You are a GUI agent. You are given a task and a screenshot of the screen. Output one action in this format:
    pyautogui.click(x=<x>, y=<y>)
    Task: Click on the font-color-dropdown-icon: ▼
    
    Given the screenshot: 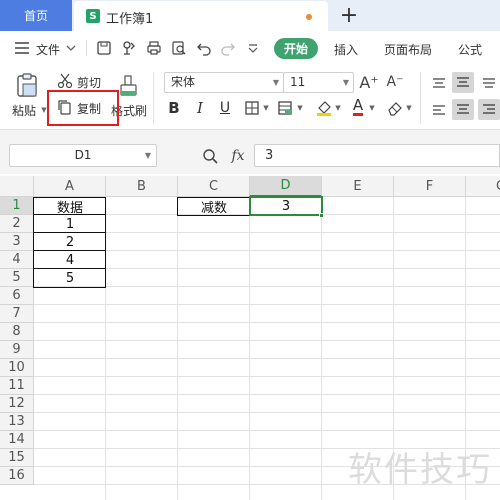 What is the action you would take?
    pyautogui.click(x=372, y=108)
    